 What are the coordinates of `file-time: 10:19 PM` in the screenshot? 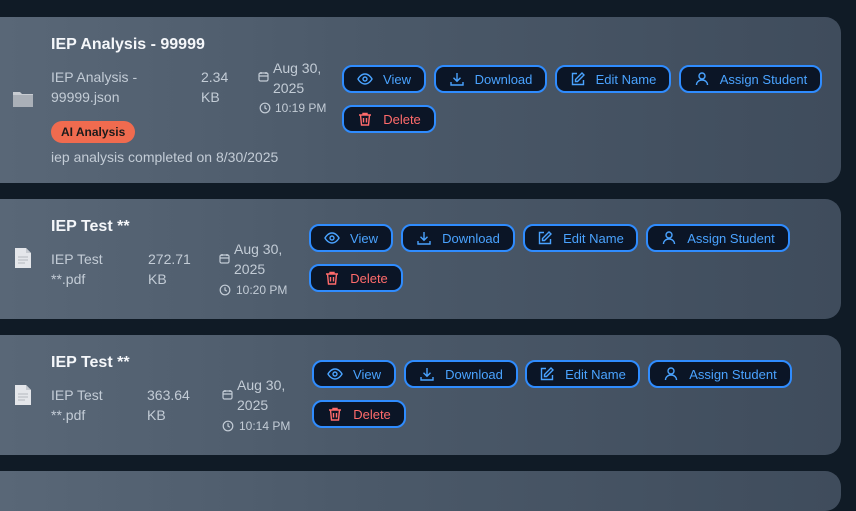 It's located at (301, 108).